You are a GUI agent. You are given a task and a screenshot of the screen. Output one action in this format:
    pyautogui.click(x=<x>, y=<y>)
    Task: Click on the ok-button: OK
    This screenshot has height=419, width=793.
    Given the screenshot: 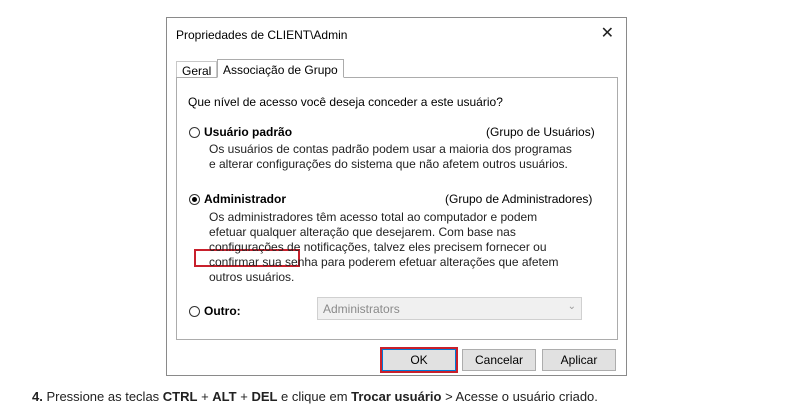 What is the action you would take?
    pyautogui.click(x=419, y=360)
    